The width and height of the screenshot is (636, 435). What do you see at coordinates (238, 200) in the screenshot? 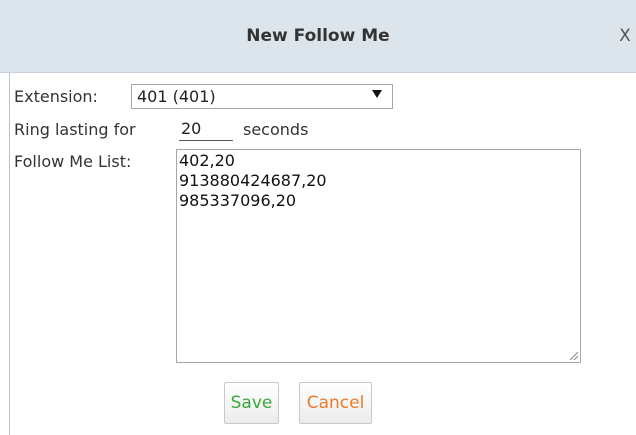
I see `follow-me-entry: 985337096,20` at bounding box center [238, 200].